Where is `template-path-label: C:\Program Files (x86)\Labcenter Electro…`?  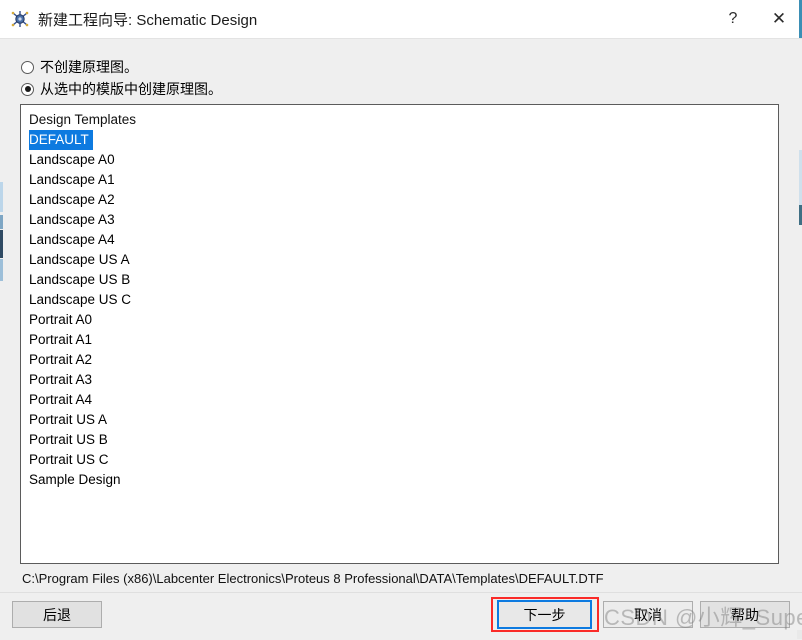
template-path-label: C:\Program Files (x86)\Labcenter Electro… is located at coordinates (313, 578).